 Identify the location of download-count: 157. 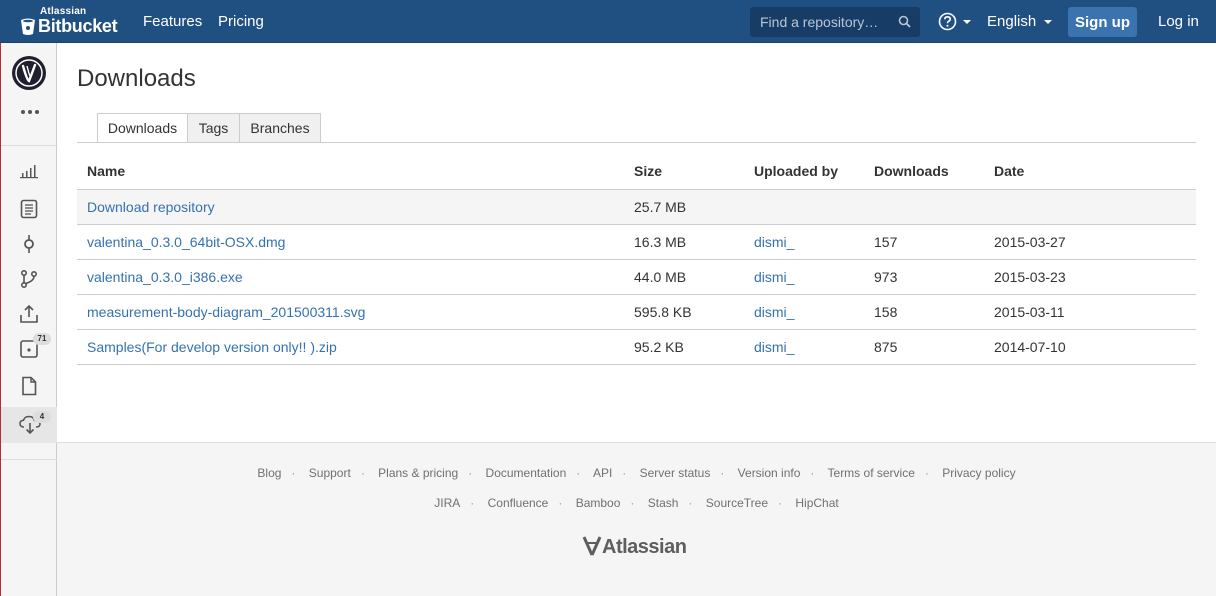
(924, 242).